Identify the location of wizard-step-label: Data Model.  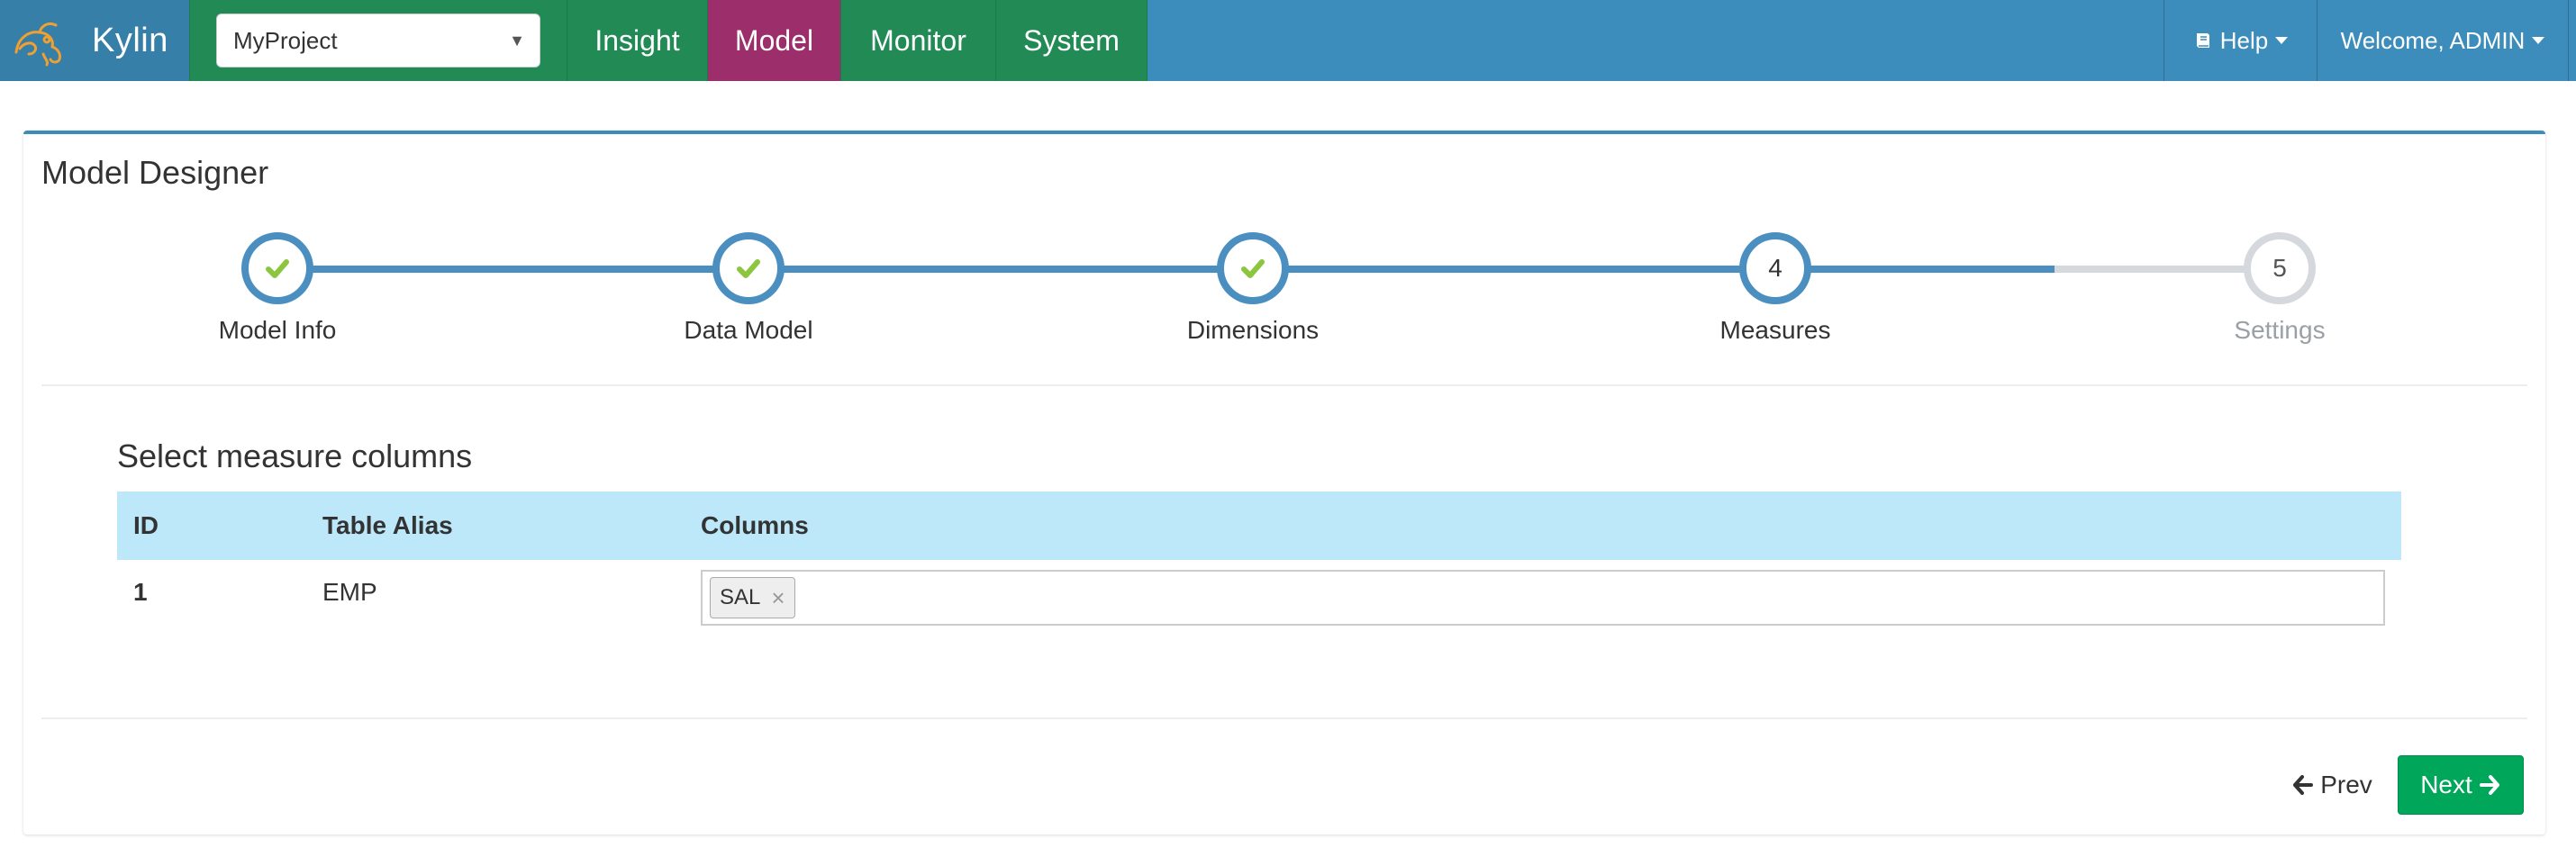
(749, 330).